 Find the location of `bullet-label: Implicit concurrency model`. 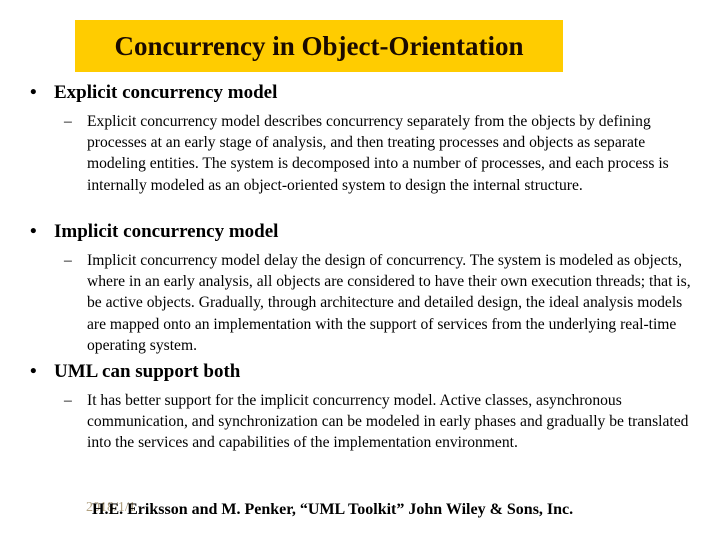

bullet-label: Implicit concurrency model is located at coordinates (166, 231).